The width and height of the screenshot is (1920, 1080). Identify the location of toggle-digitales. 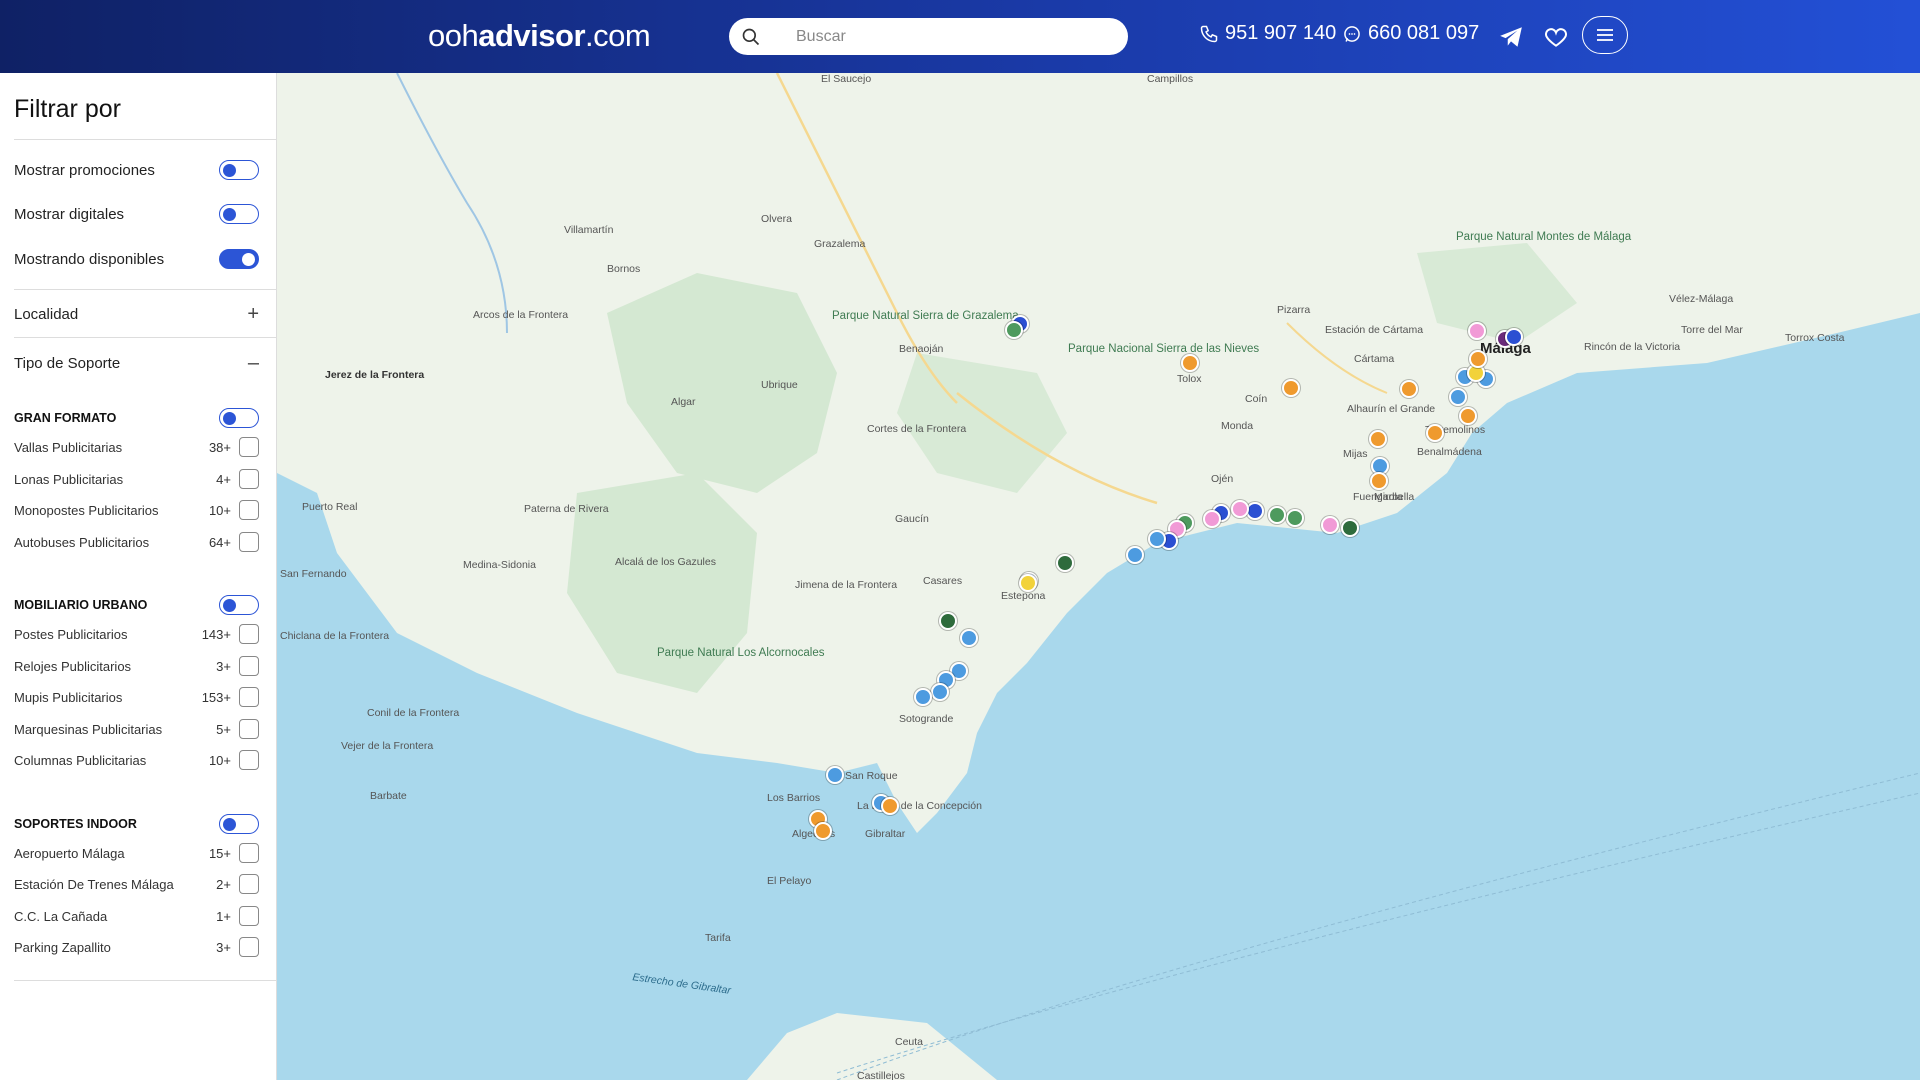
(239, 214).